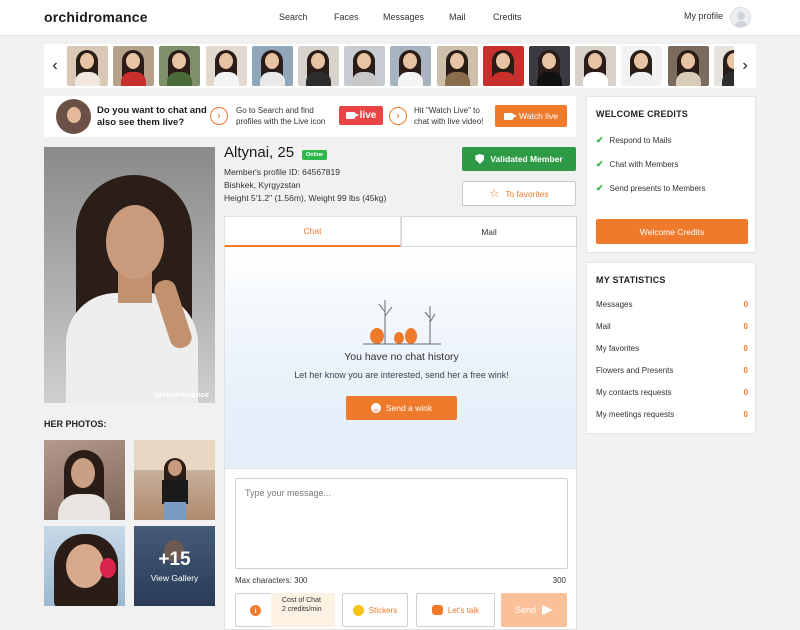 This screenshot has width=800, height=630. I want to click on max-characters-label: Max characters: 300, so click(271, 580).